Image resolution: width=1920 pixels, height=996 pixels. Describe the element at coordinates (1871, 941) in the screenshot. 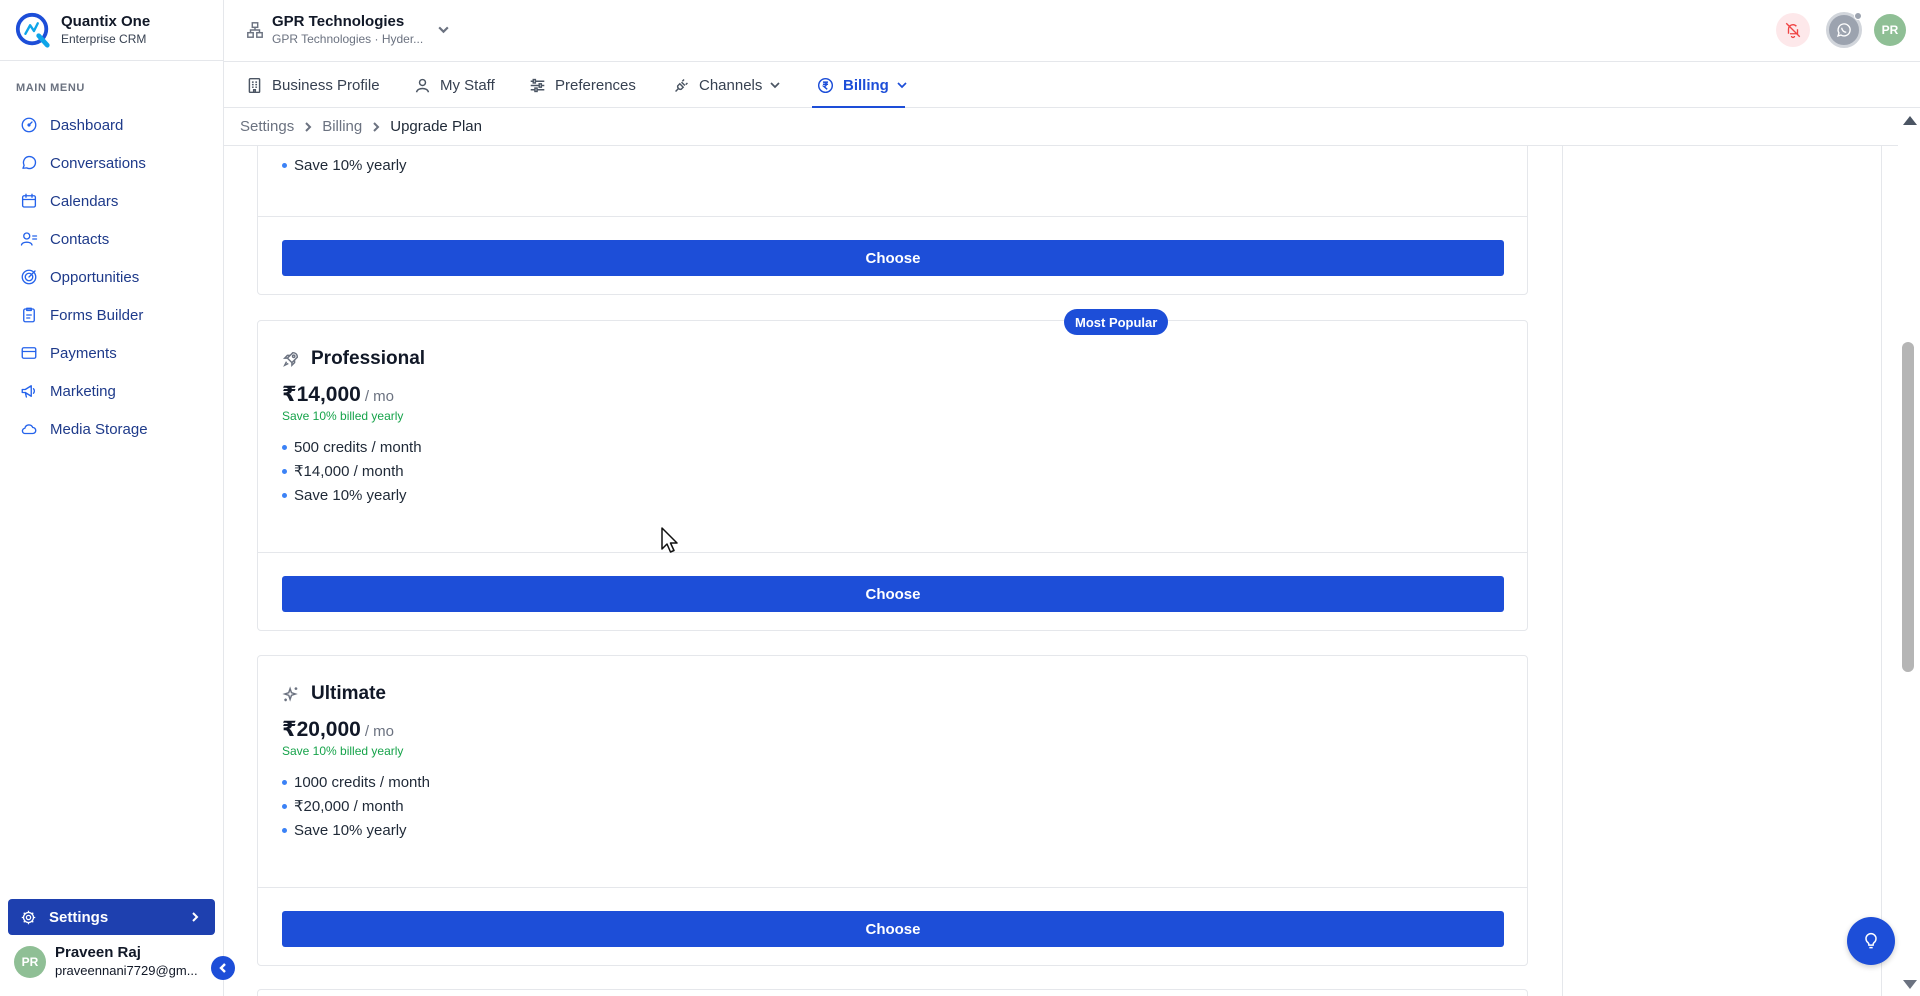

I see `help-button` at that location.